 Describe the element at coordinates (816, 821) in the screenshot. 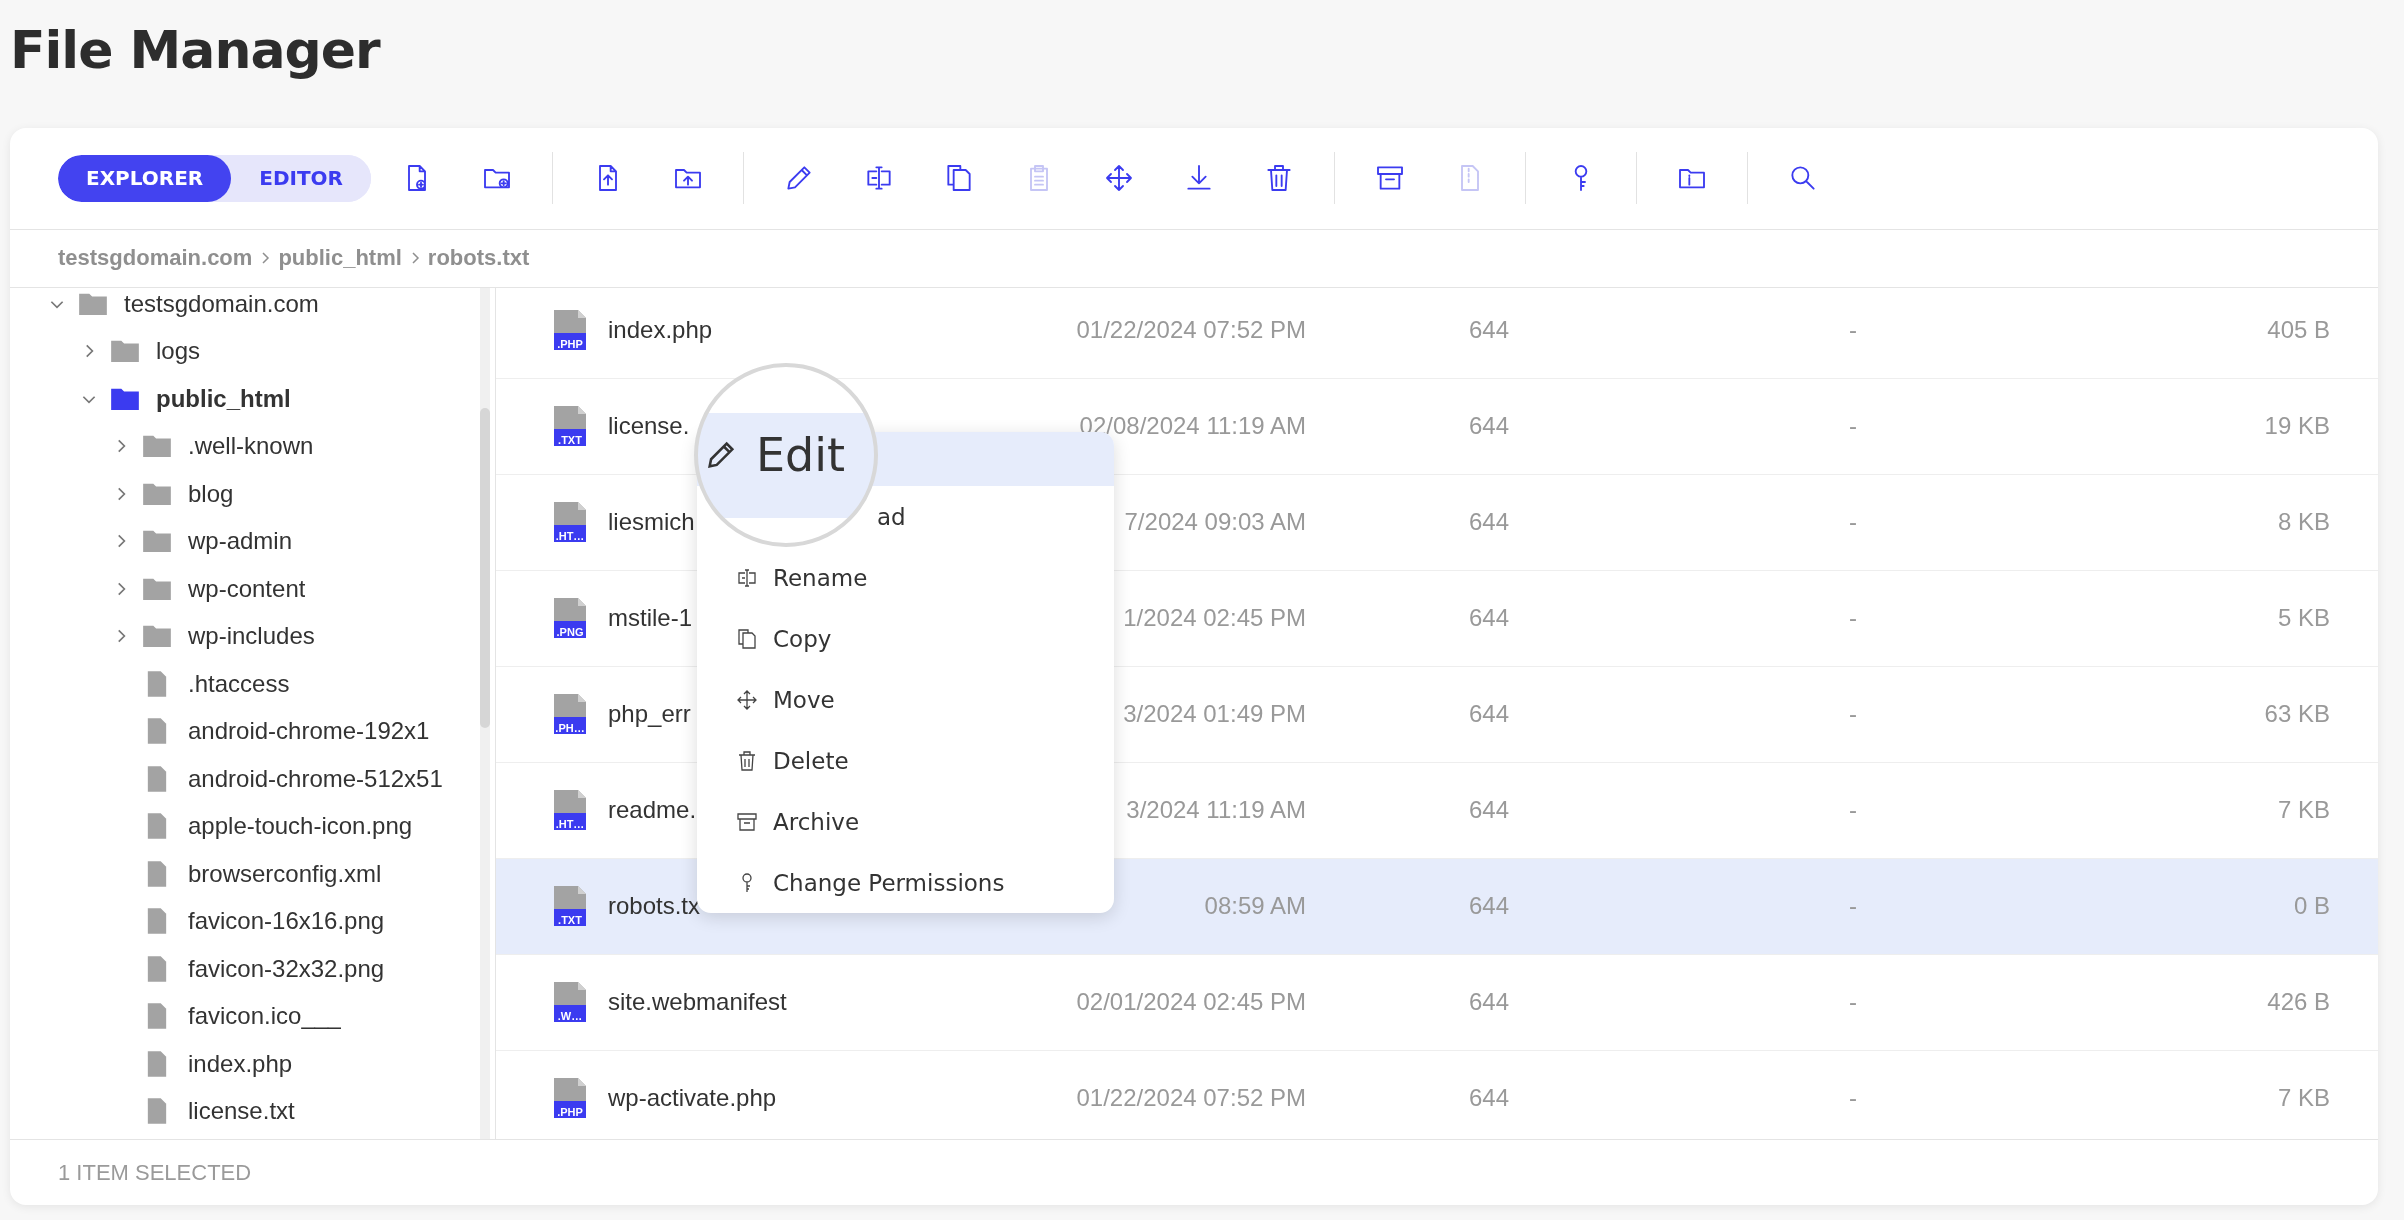

I see `menu-item-label: Archive` at that location.